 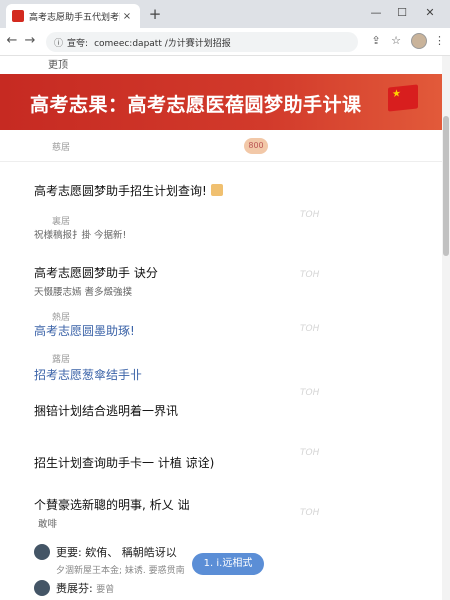 I want to click on item-title: 高考志愿圆梦助手 诀分, so click(x=96, y=273).